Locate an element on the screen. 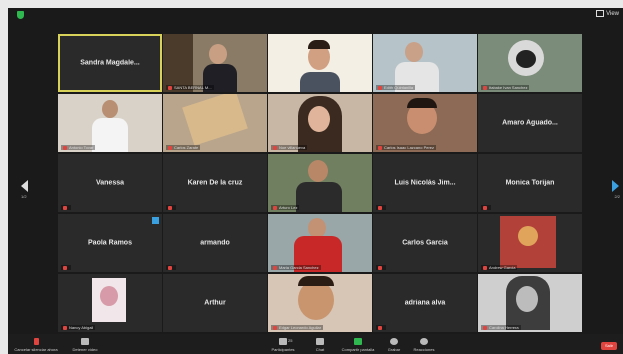 Image resolution: width=623 pixels, height=354 pixels. participant-tile: Nancy Abigail is located at coordinates (110, 303).